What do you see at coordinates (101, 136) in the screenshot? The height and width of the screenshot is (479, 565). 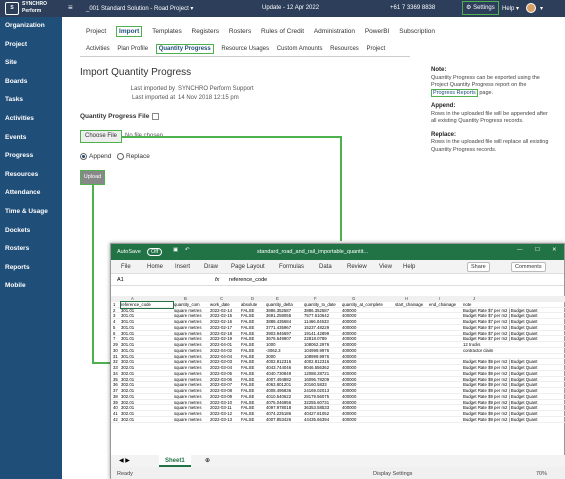 I see `choose-file-button: Choose File` at bounding box center [101, 136].